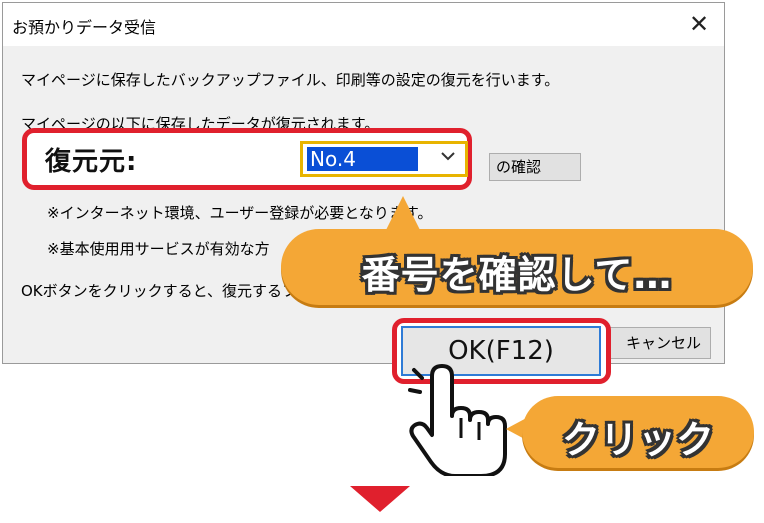  What do you see at coordinates (403, 214) in the screenshot?
I see `callout-tail` at bounding box center [403, 214].